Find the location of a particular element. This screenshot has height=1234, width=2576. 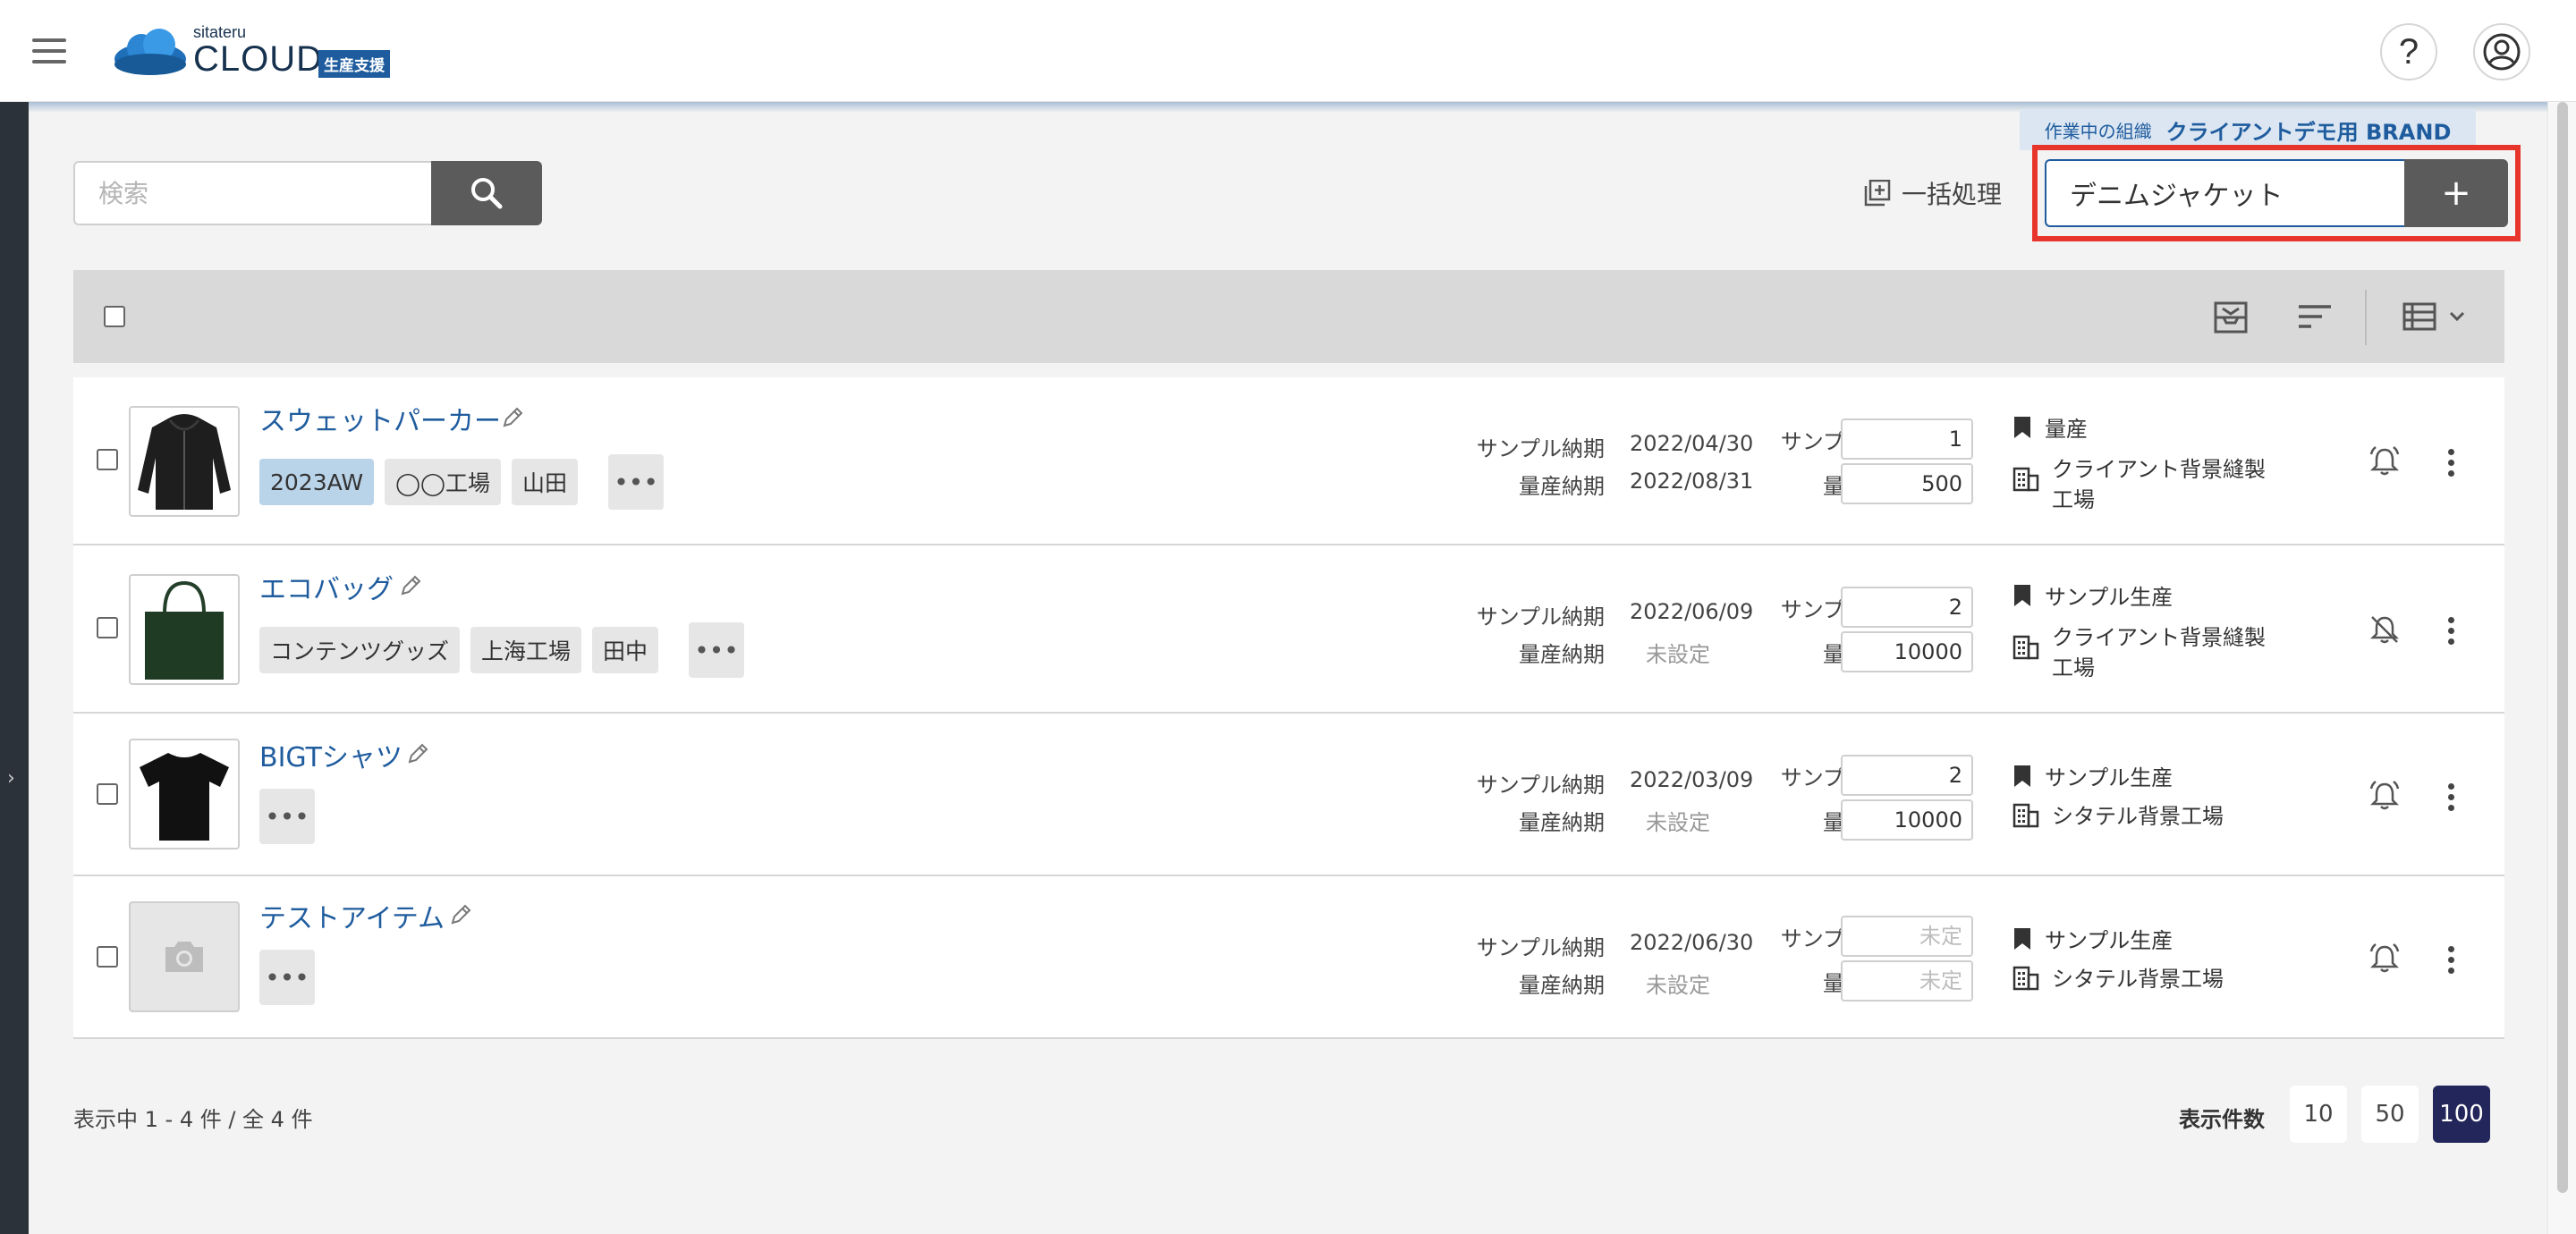

mass-qty-input: 500 is located at coordinates (1907, 483).